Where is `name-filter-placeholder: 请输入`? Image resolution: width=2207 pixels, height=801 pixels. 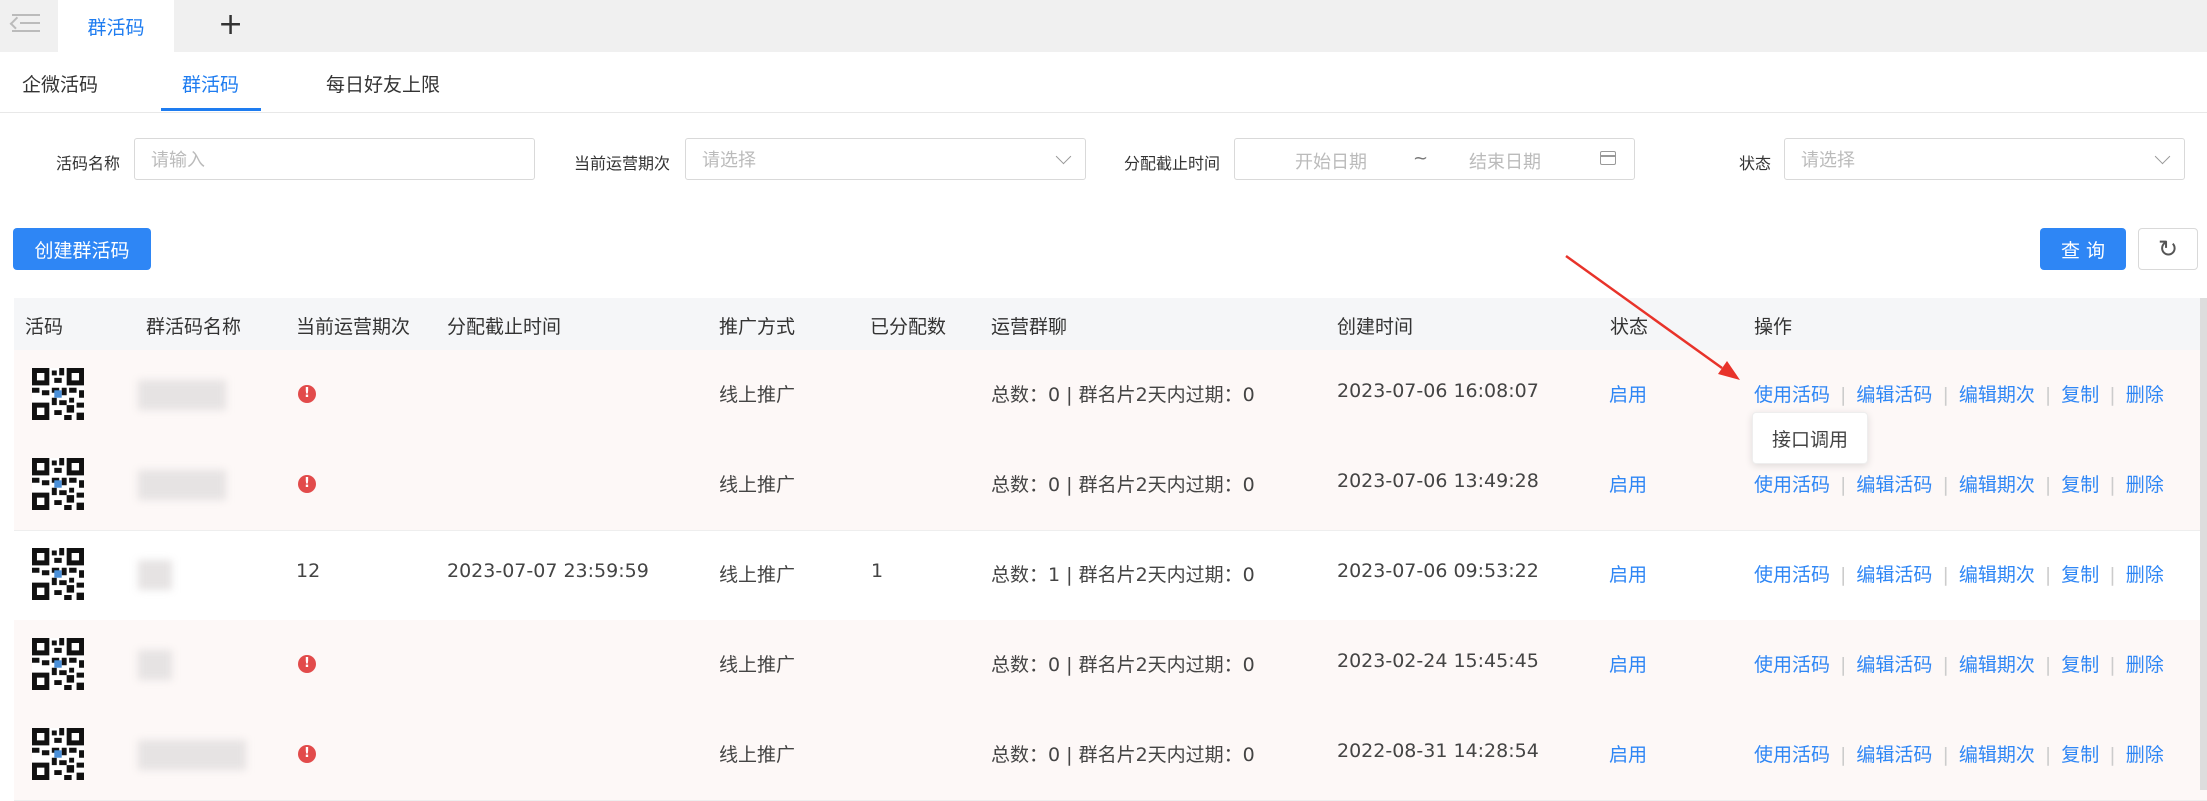
name-filter-placeholder: 请输入 is located at coordinates (178, 160).